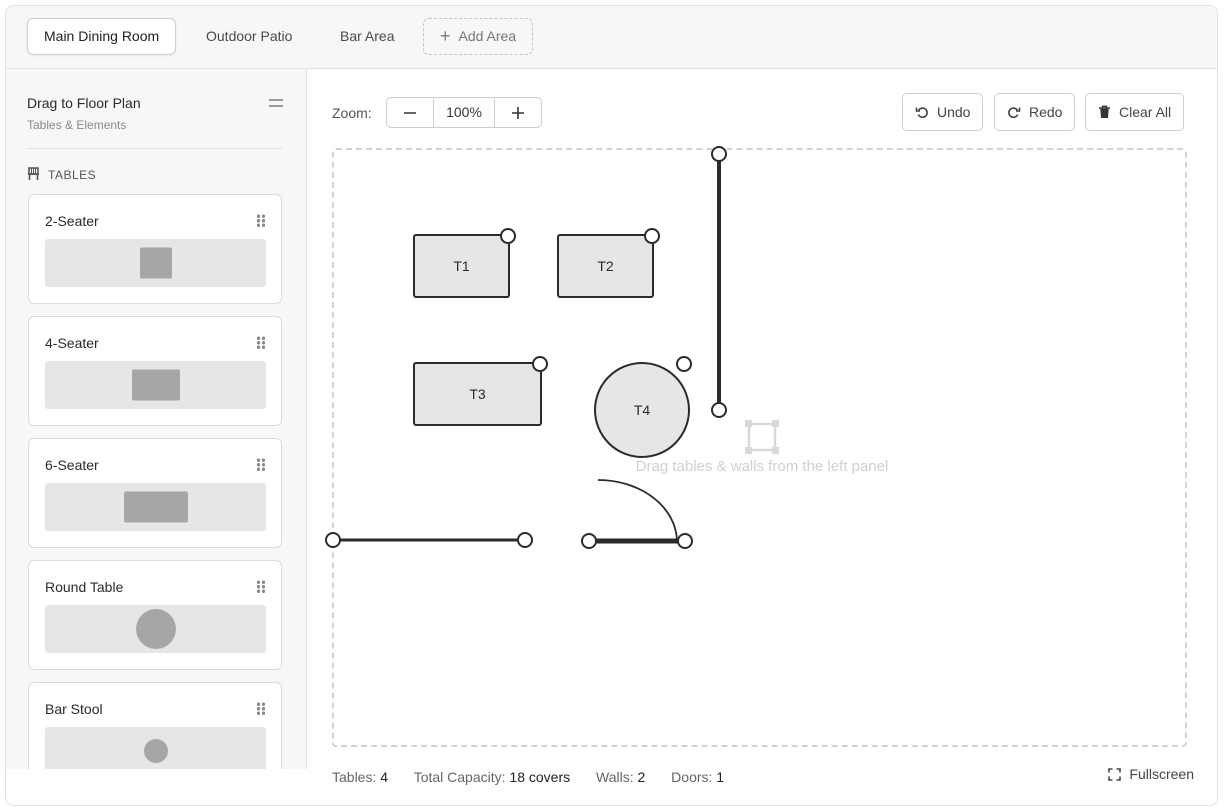 Image resolution: width=1225 pixels, height=810 pixels. What do you see at coordinates (615, 777) in the screenshot?
I see `walls-count-label: Walls:` at bounding box center [615, 777].